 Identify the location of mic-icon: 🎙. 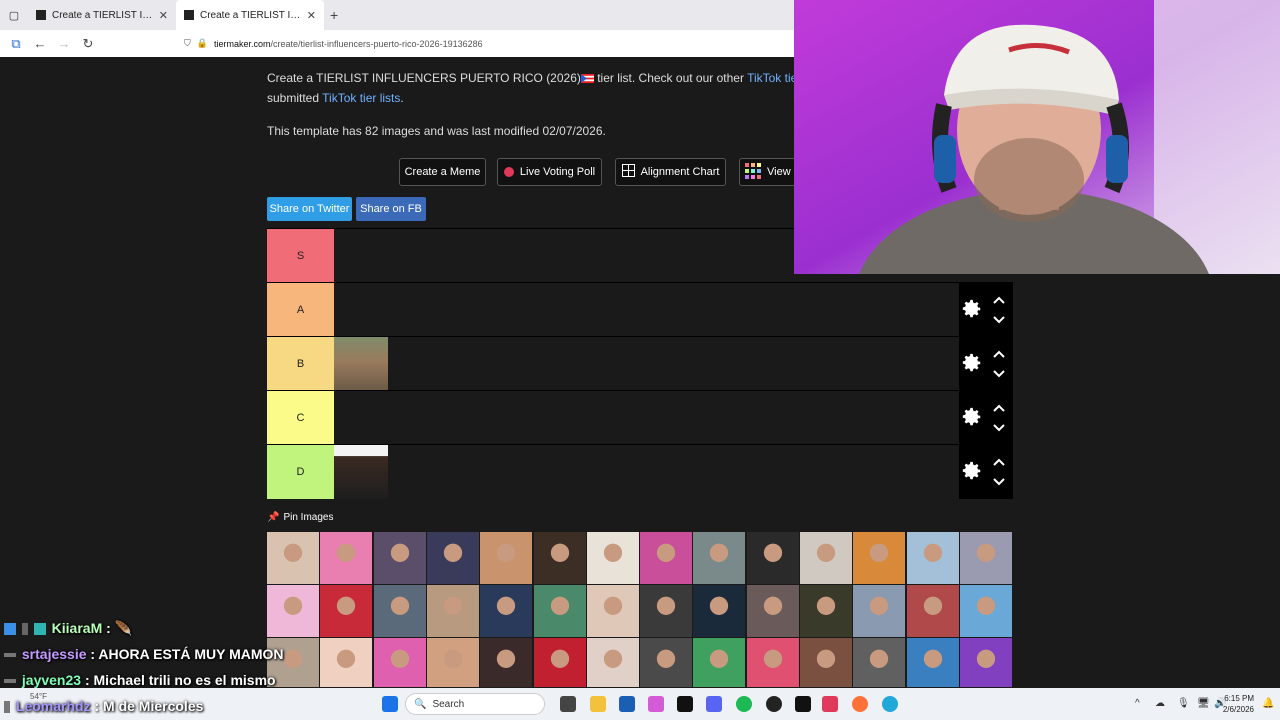
(1183, 703).